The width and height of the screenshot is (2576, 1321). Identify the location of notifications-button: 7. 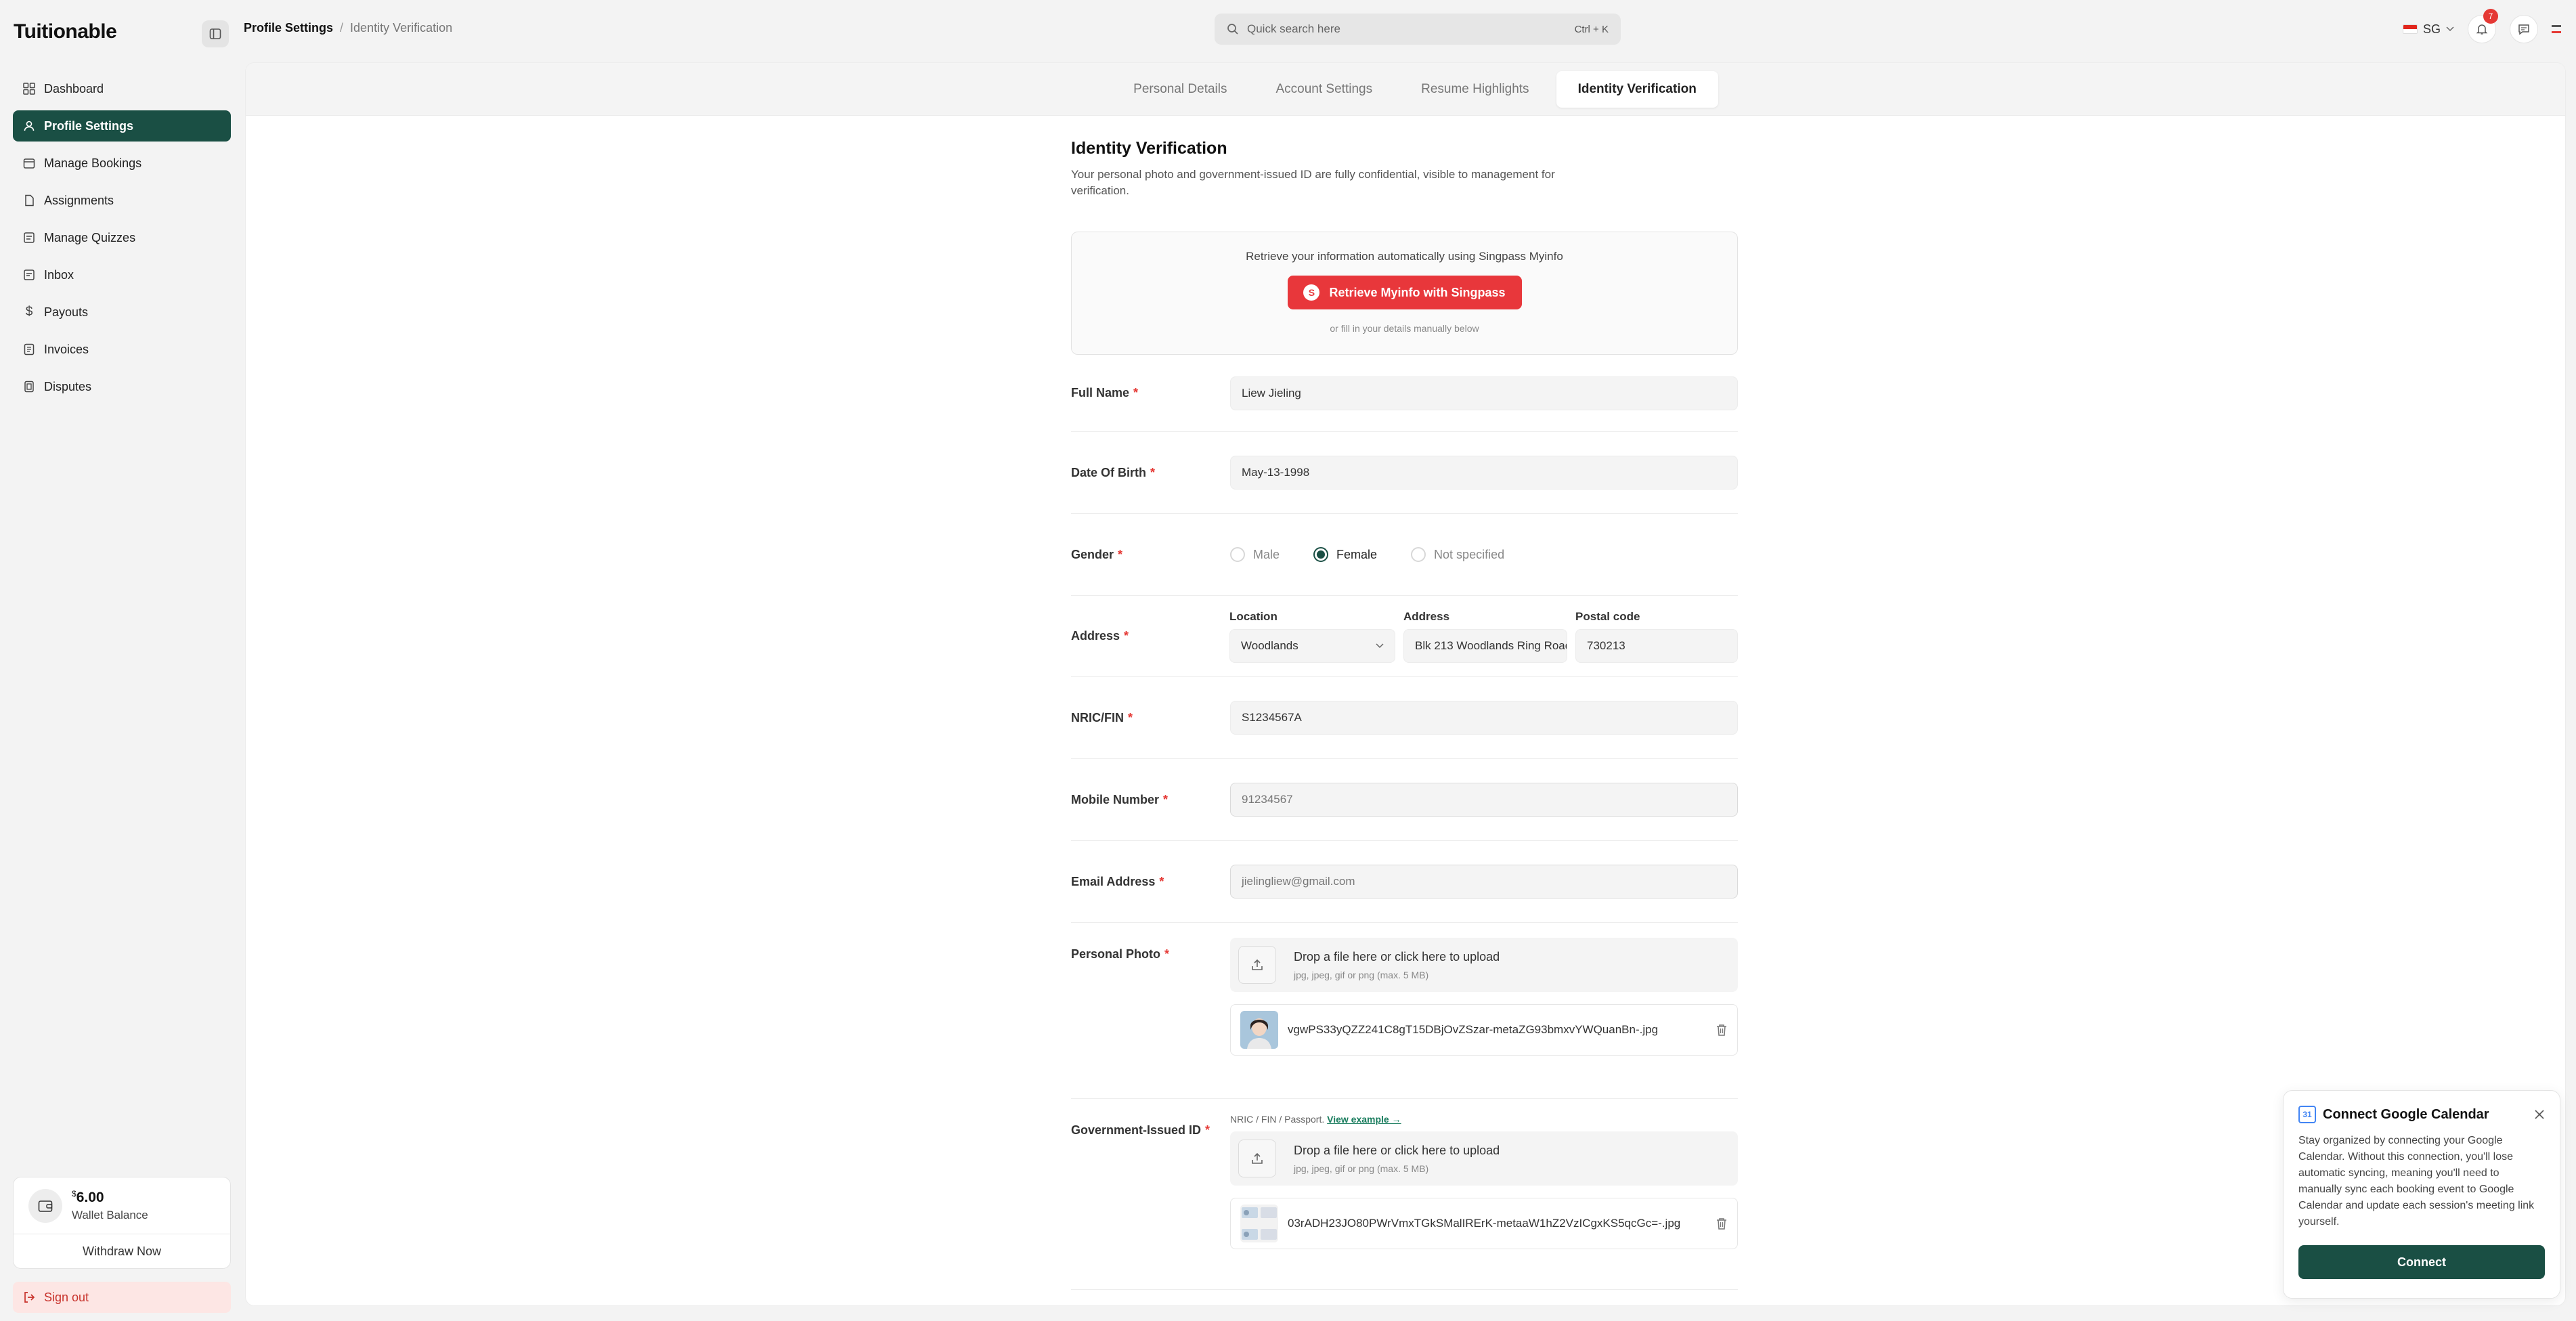
(2483, 26).